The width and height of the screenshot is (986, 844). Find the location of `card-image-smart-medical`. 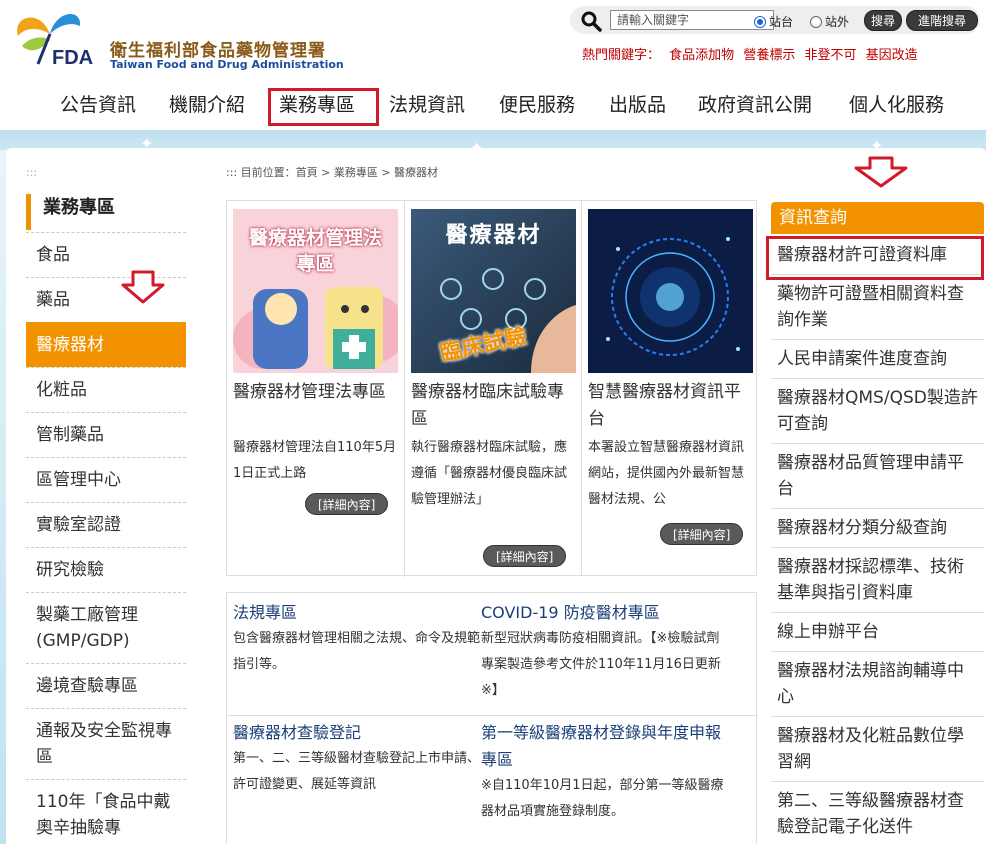

card-image-smart-medical is located at coordinates (670, 291).